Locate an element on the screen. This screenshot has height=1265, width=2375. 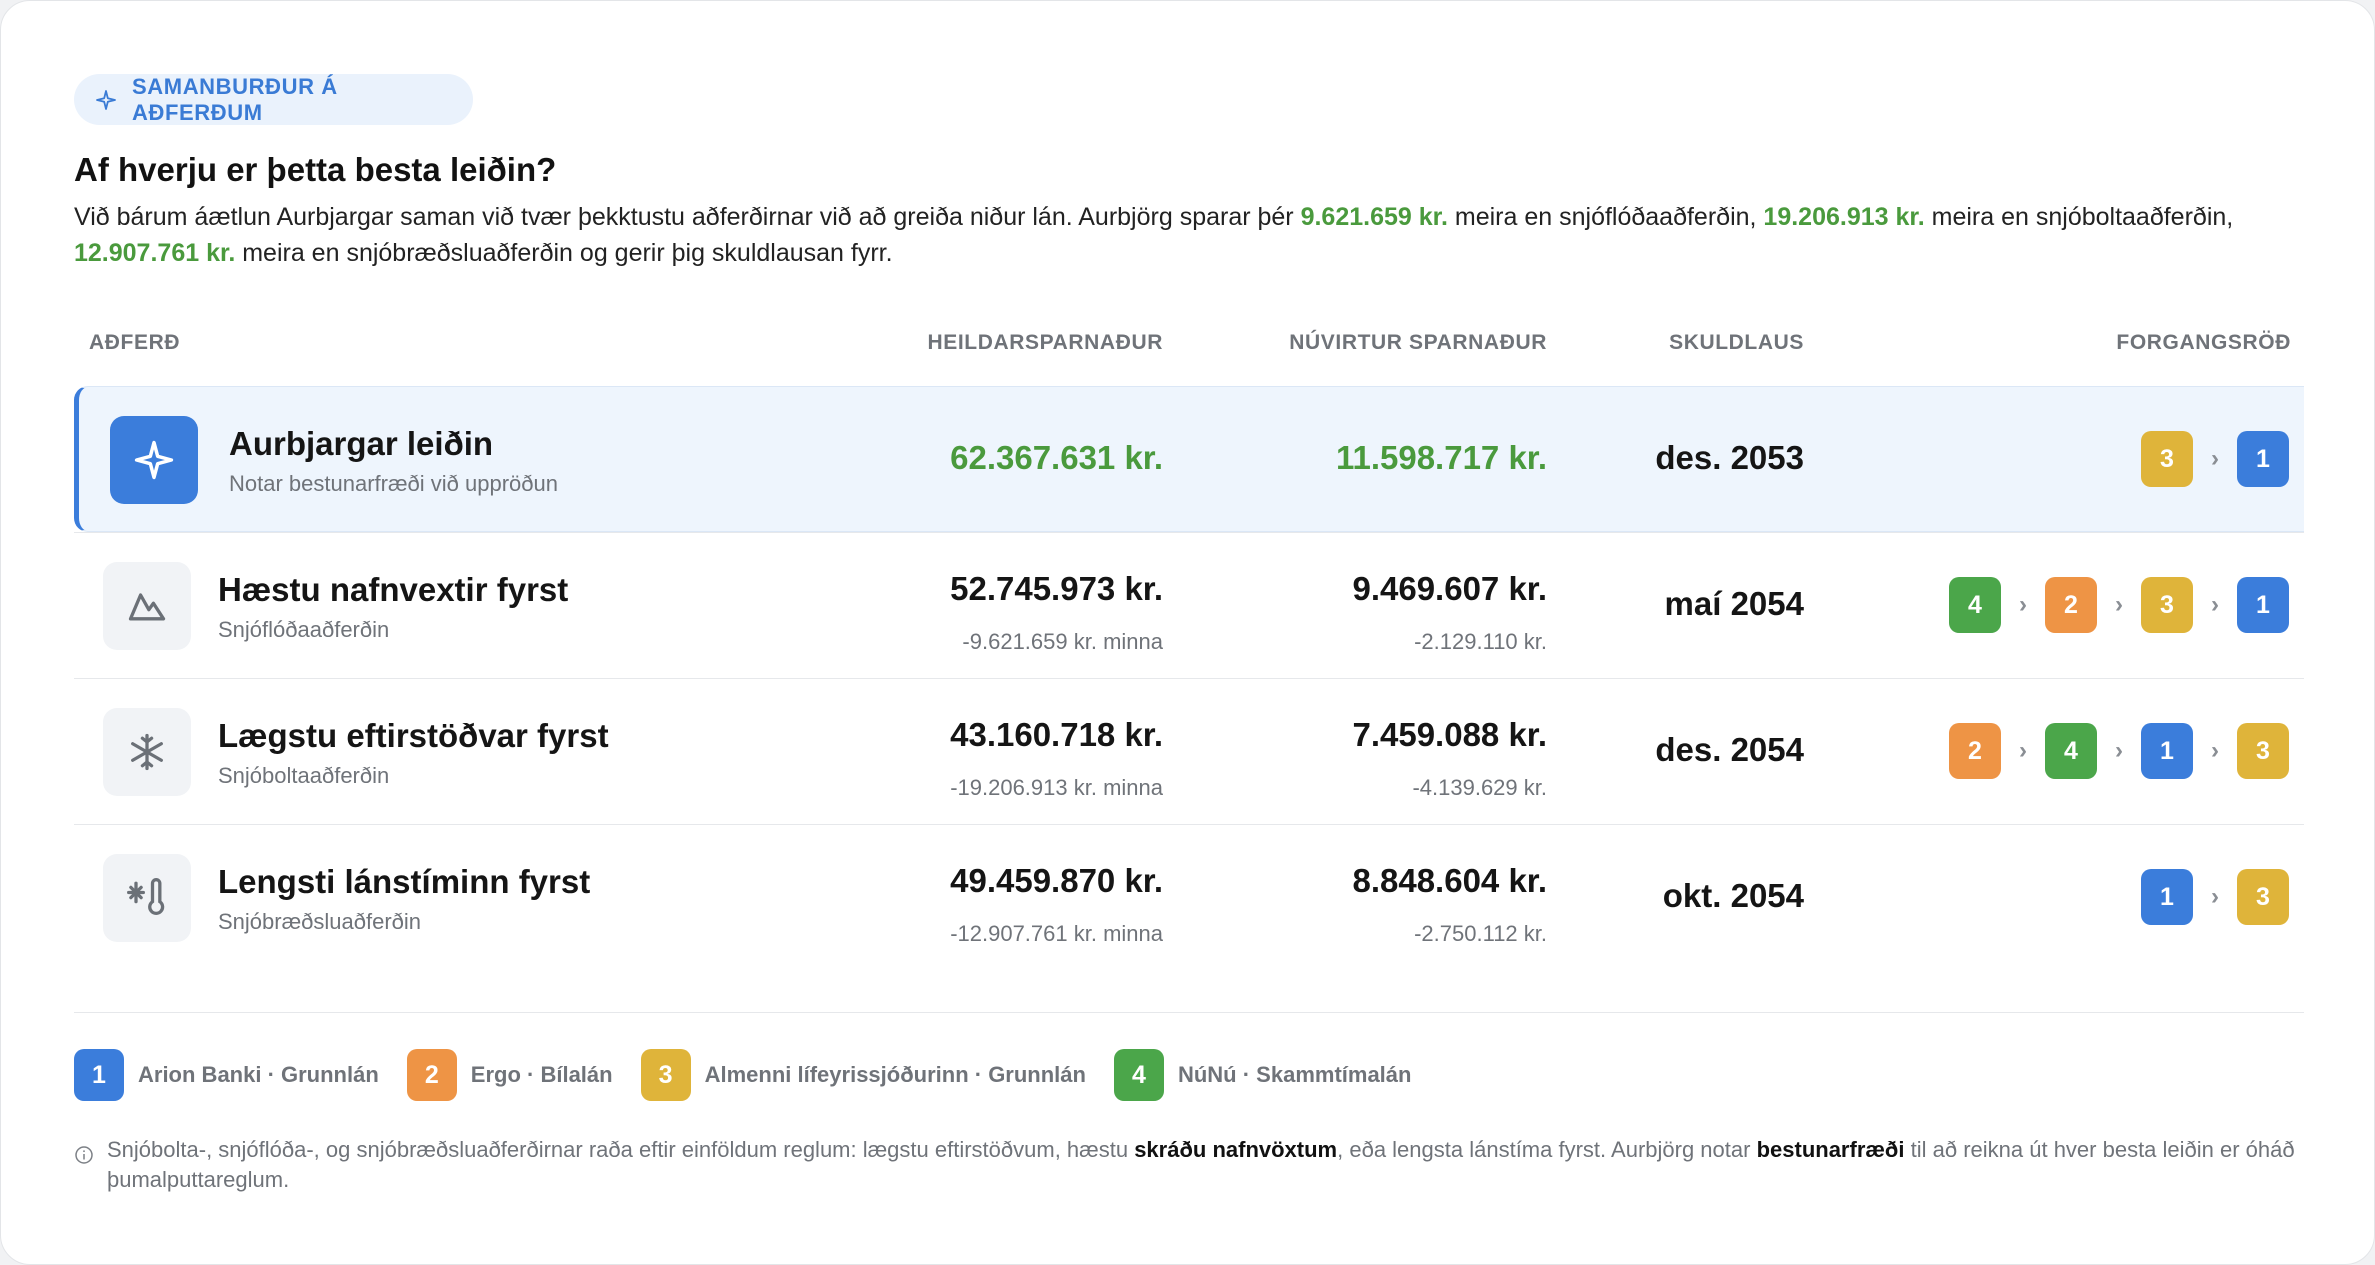
legend-chip: 1 is located at coordinates (99, 1075).